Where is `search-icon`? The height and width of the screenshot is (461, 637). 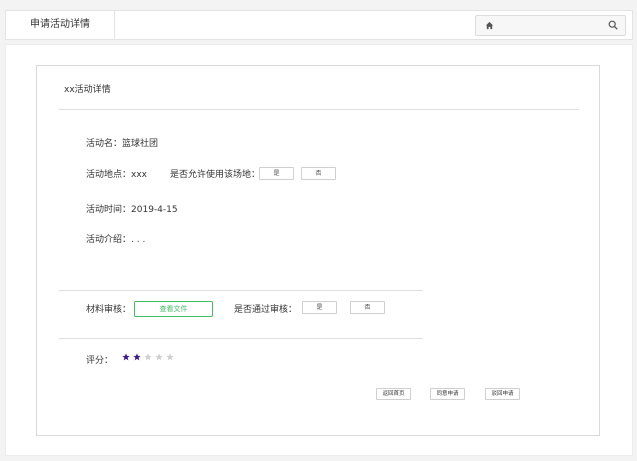
search-icon is located at coordinates (613, 25).